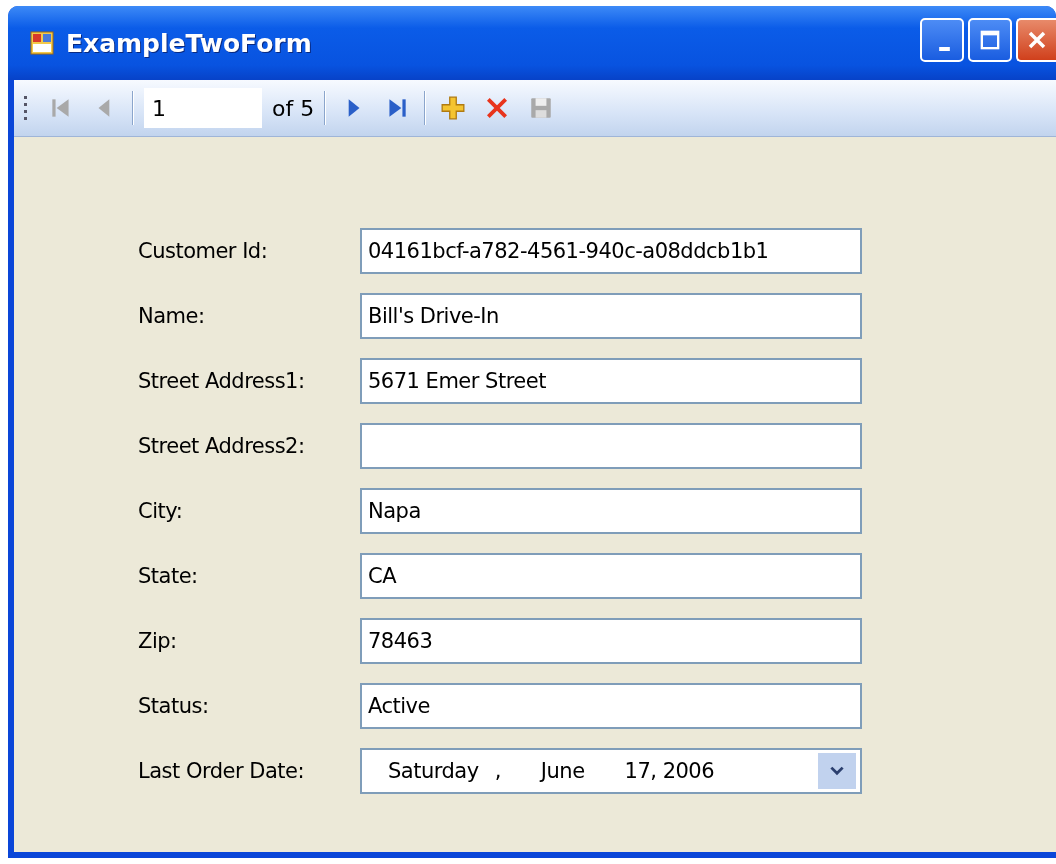 The width and height of the screenshot is (1056, 864). What do you see at coordinates (172, 316) in the screenshot?
I see `field-label: Name:` at bounding box center [172, 316].